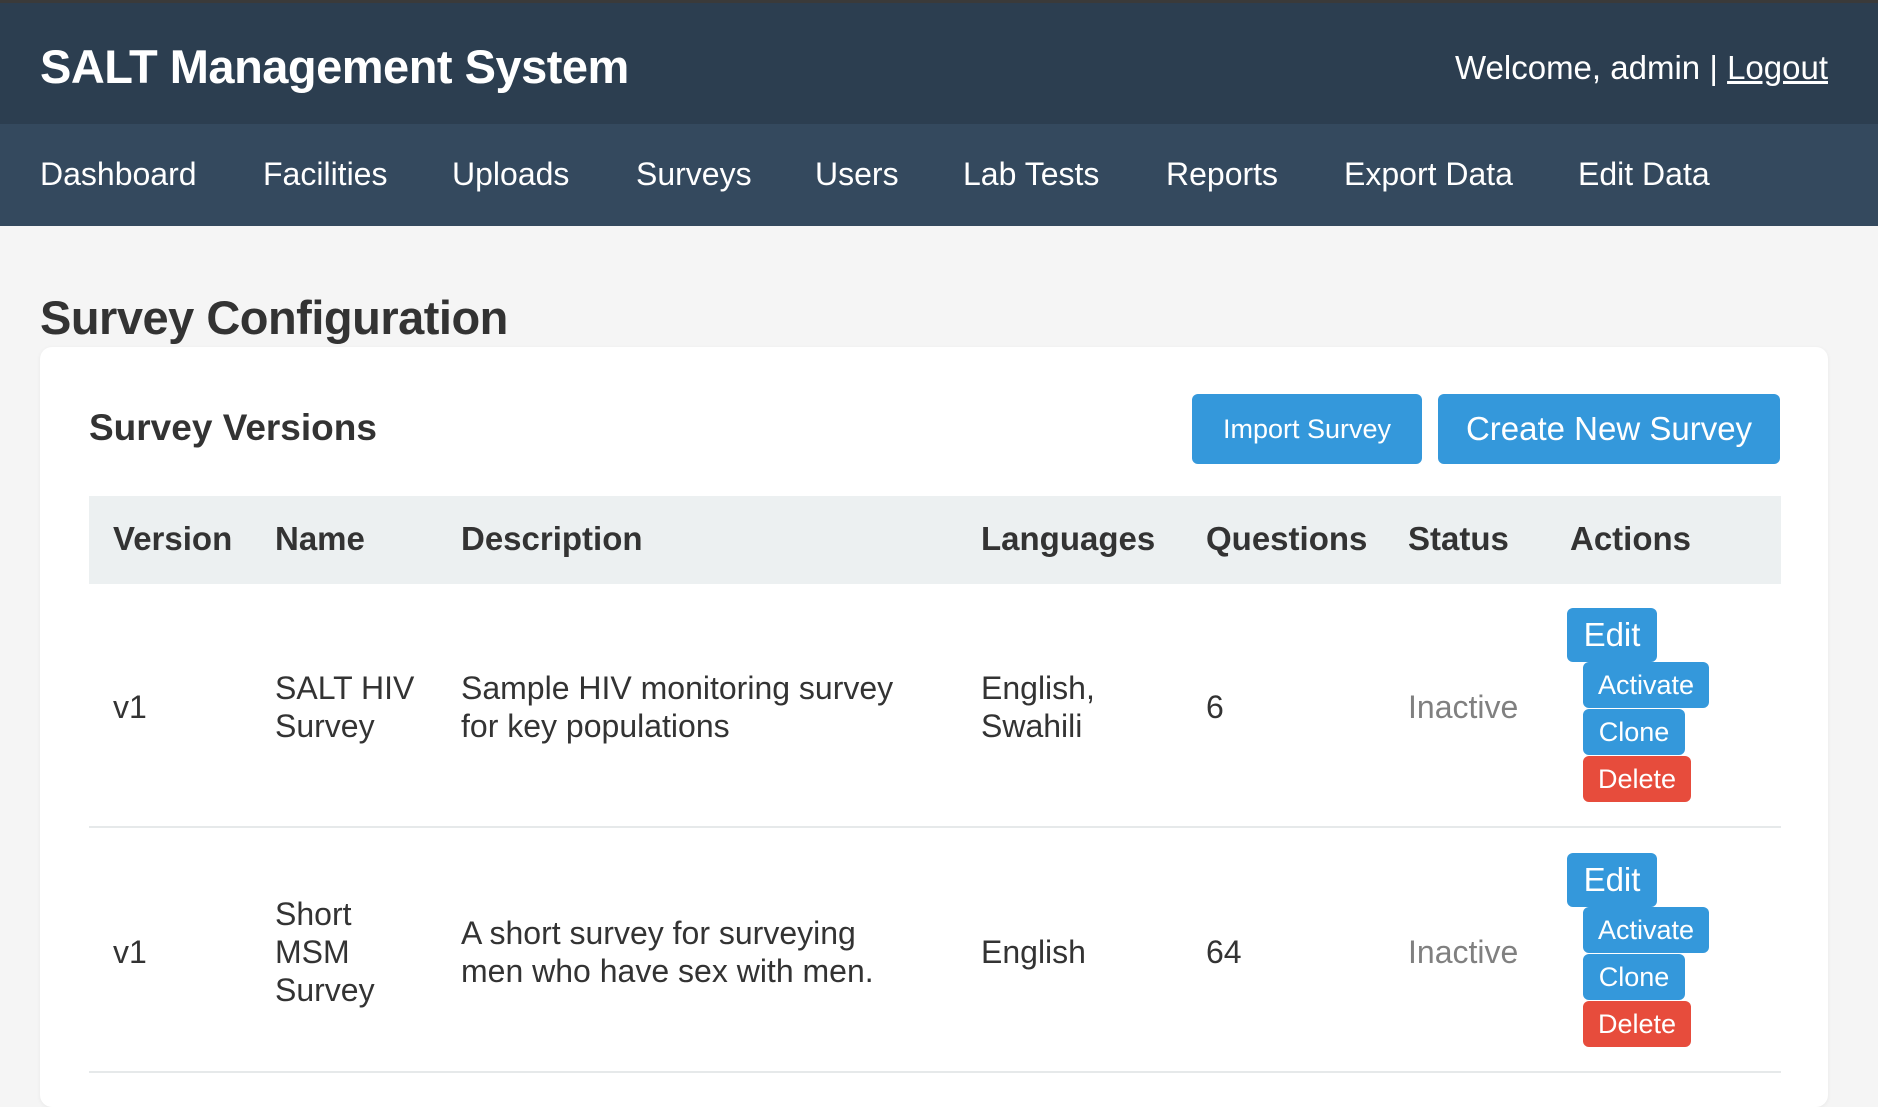  Describe the element at coordinates (1032, 726) in the screenshot. I see `cell-languages-line: Swahili` at that location.